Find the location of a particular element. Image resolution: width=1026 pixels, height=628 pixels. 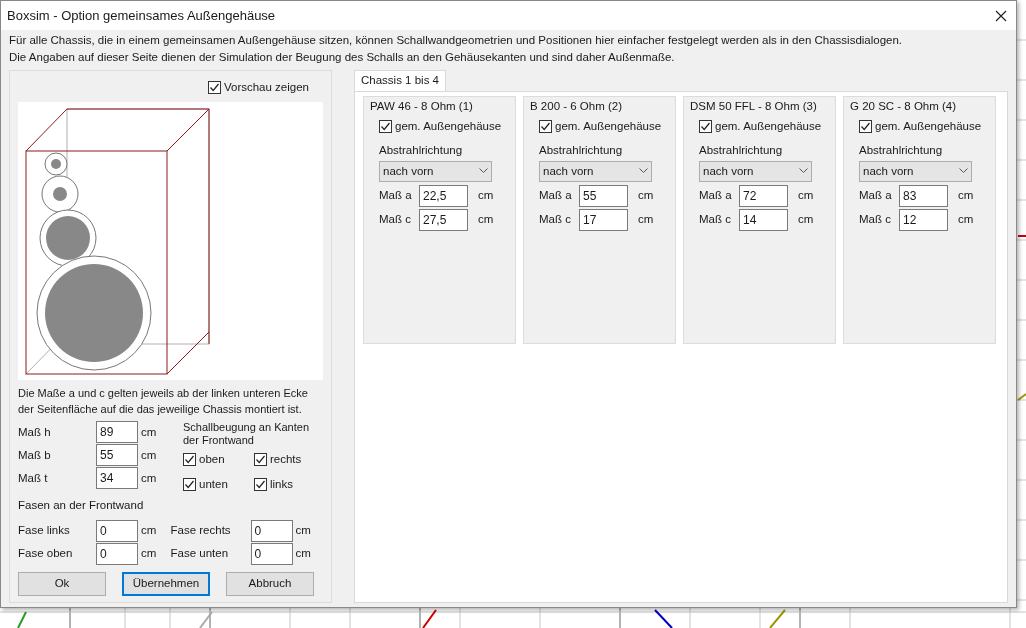

tab: Chassis 1 bis 4 is located at coordinates (400, 80).